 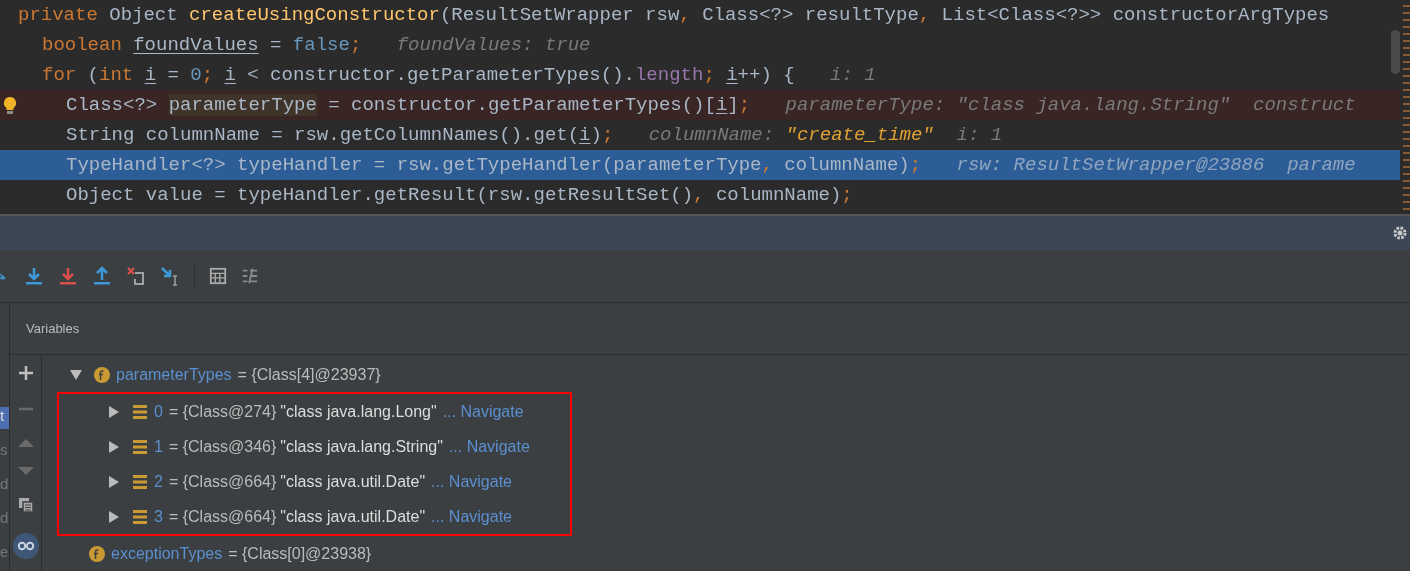 I want to click on step-out-icon, so click(x=102, y=276).